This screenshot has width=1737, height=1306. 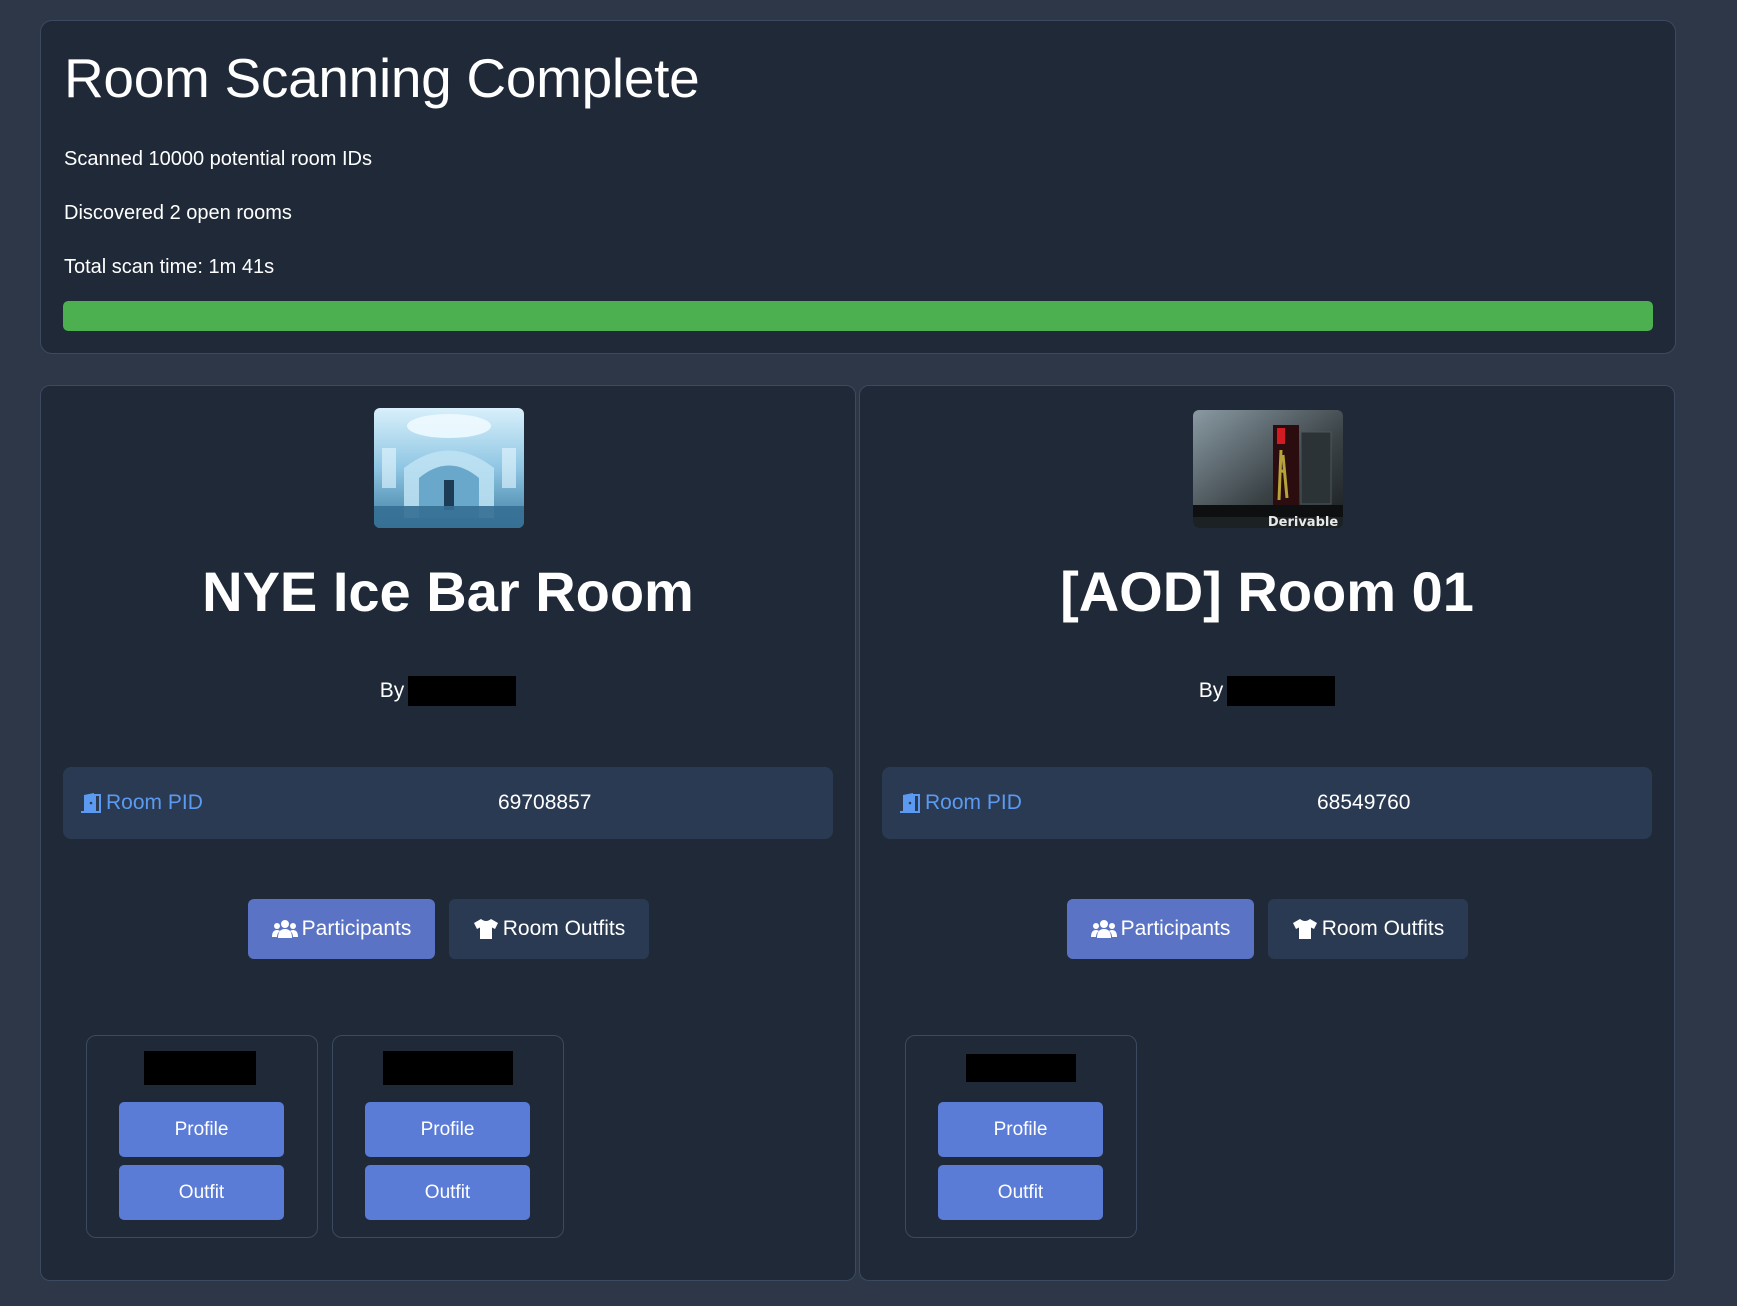 I want to click on progress-bar-fill, so click(x=858, y=316).